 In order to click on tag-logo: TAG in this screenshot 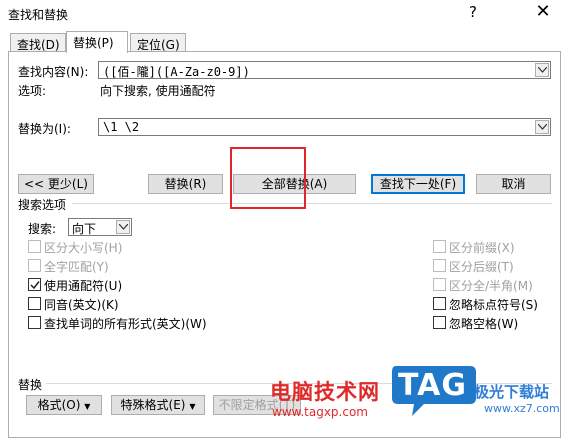, I will do `click(434, 390)`.